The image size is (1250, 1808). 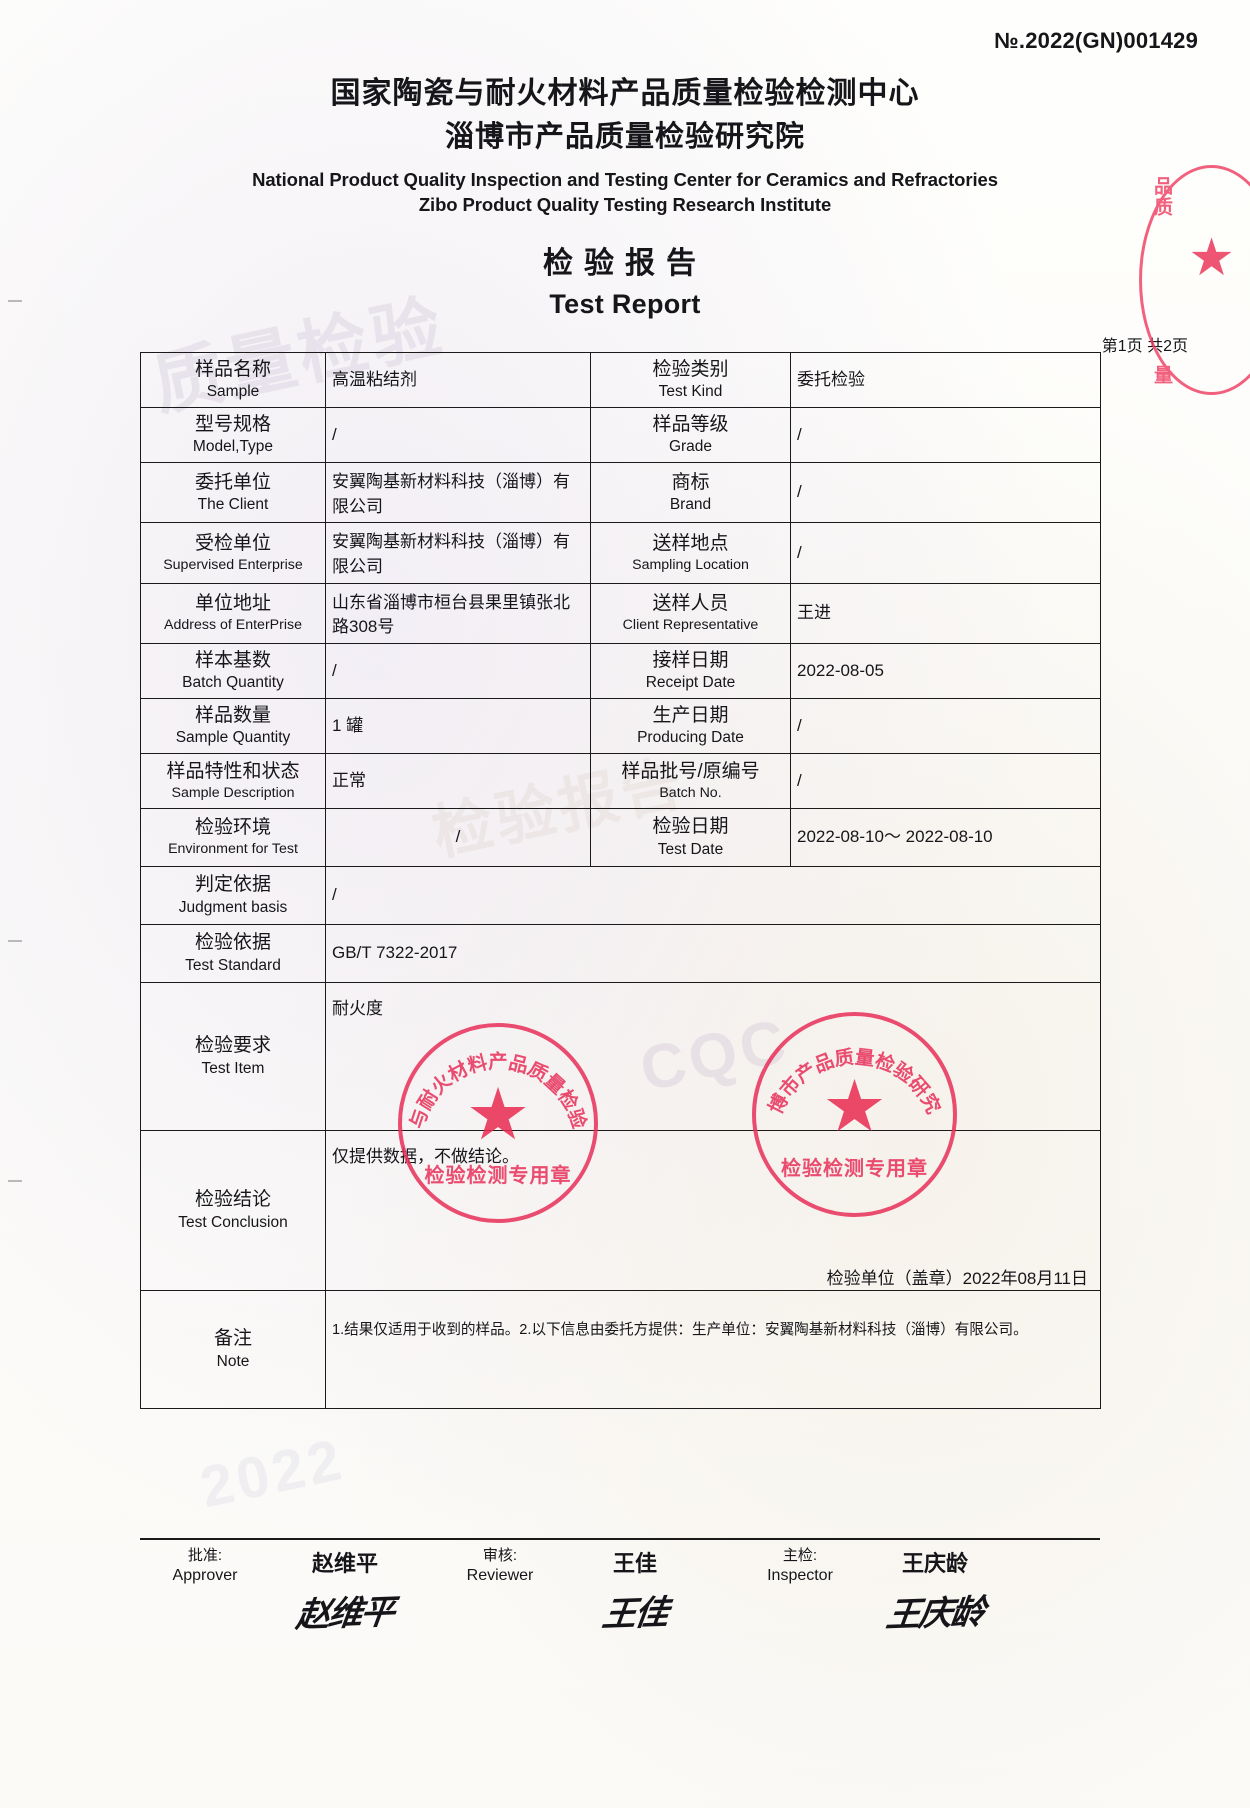 What do you see at coordinates (233, 837) in the screenshot?
I see `row-label-environment: 检验环境 Environment for Test` at bounding box center [233, 837].